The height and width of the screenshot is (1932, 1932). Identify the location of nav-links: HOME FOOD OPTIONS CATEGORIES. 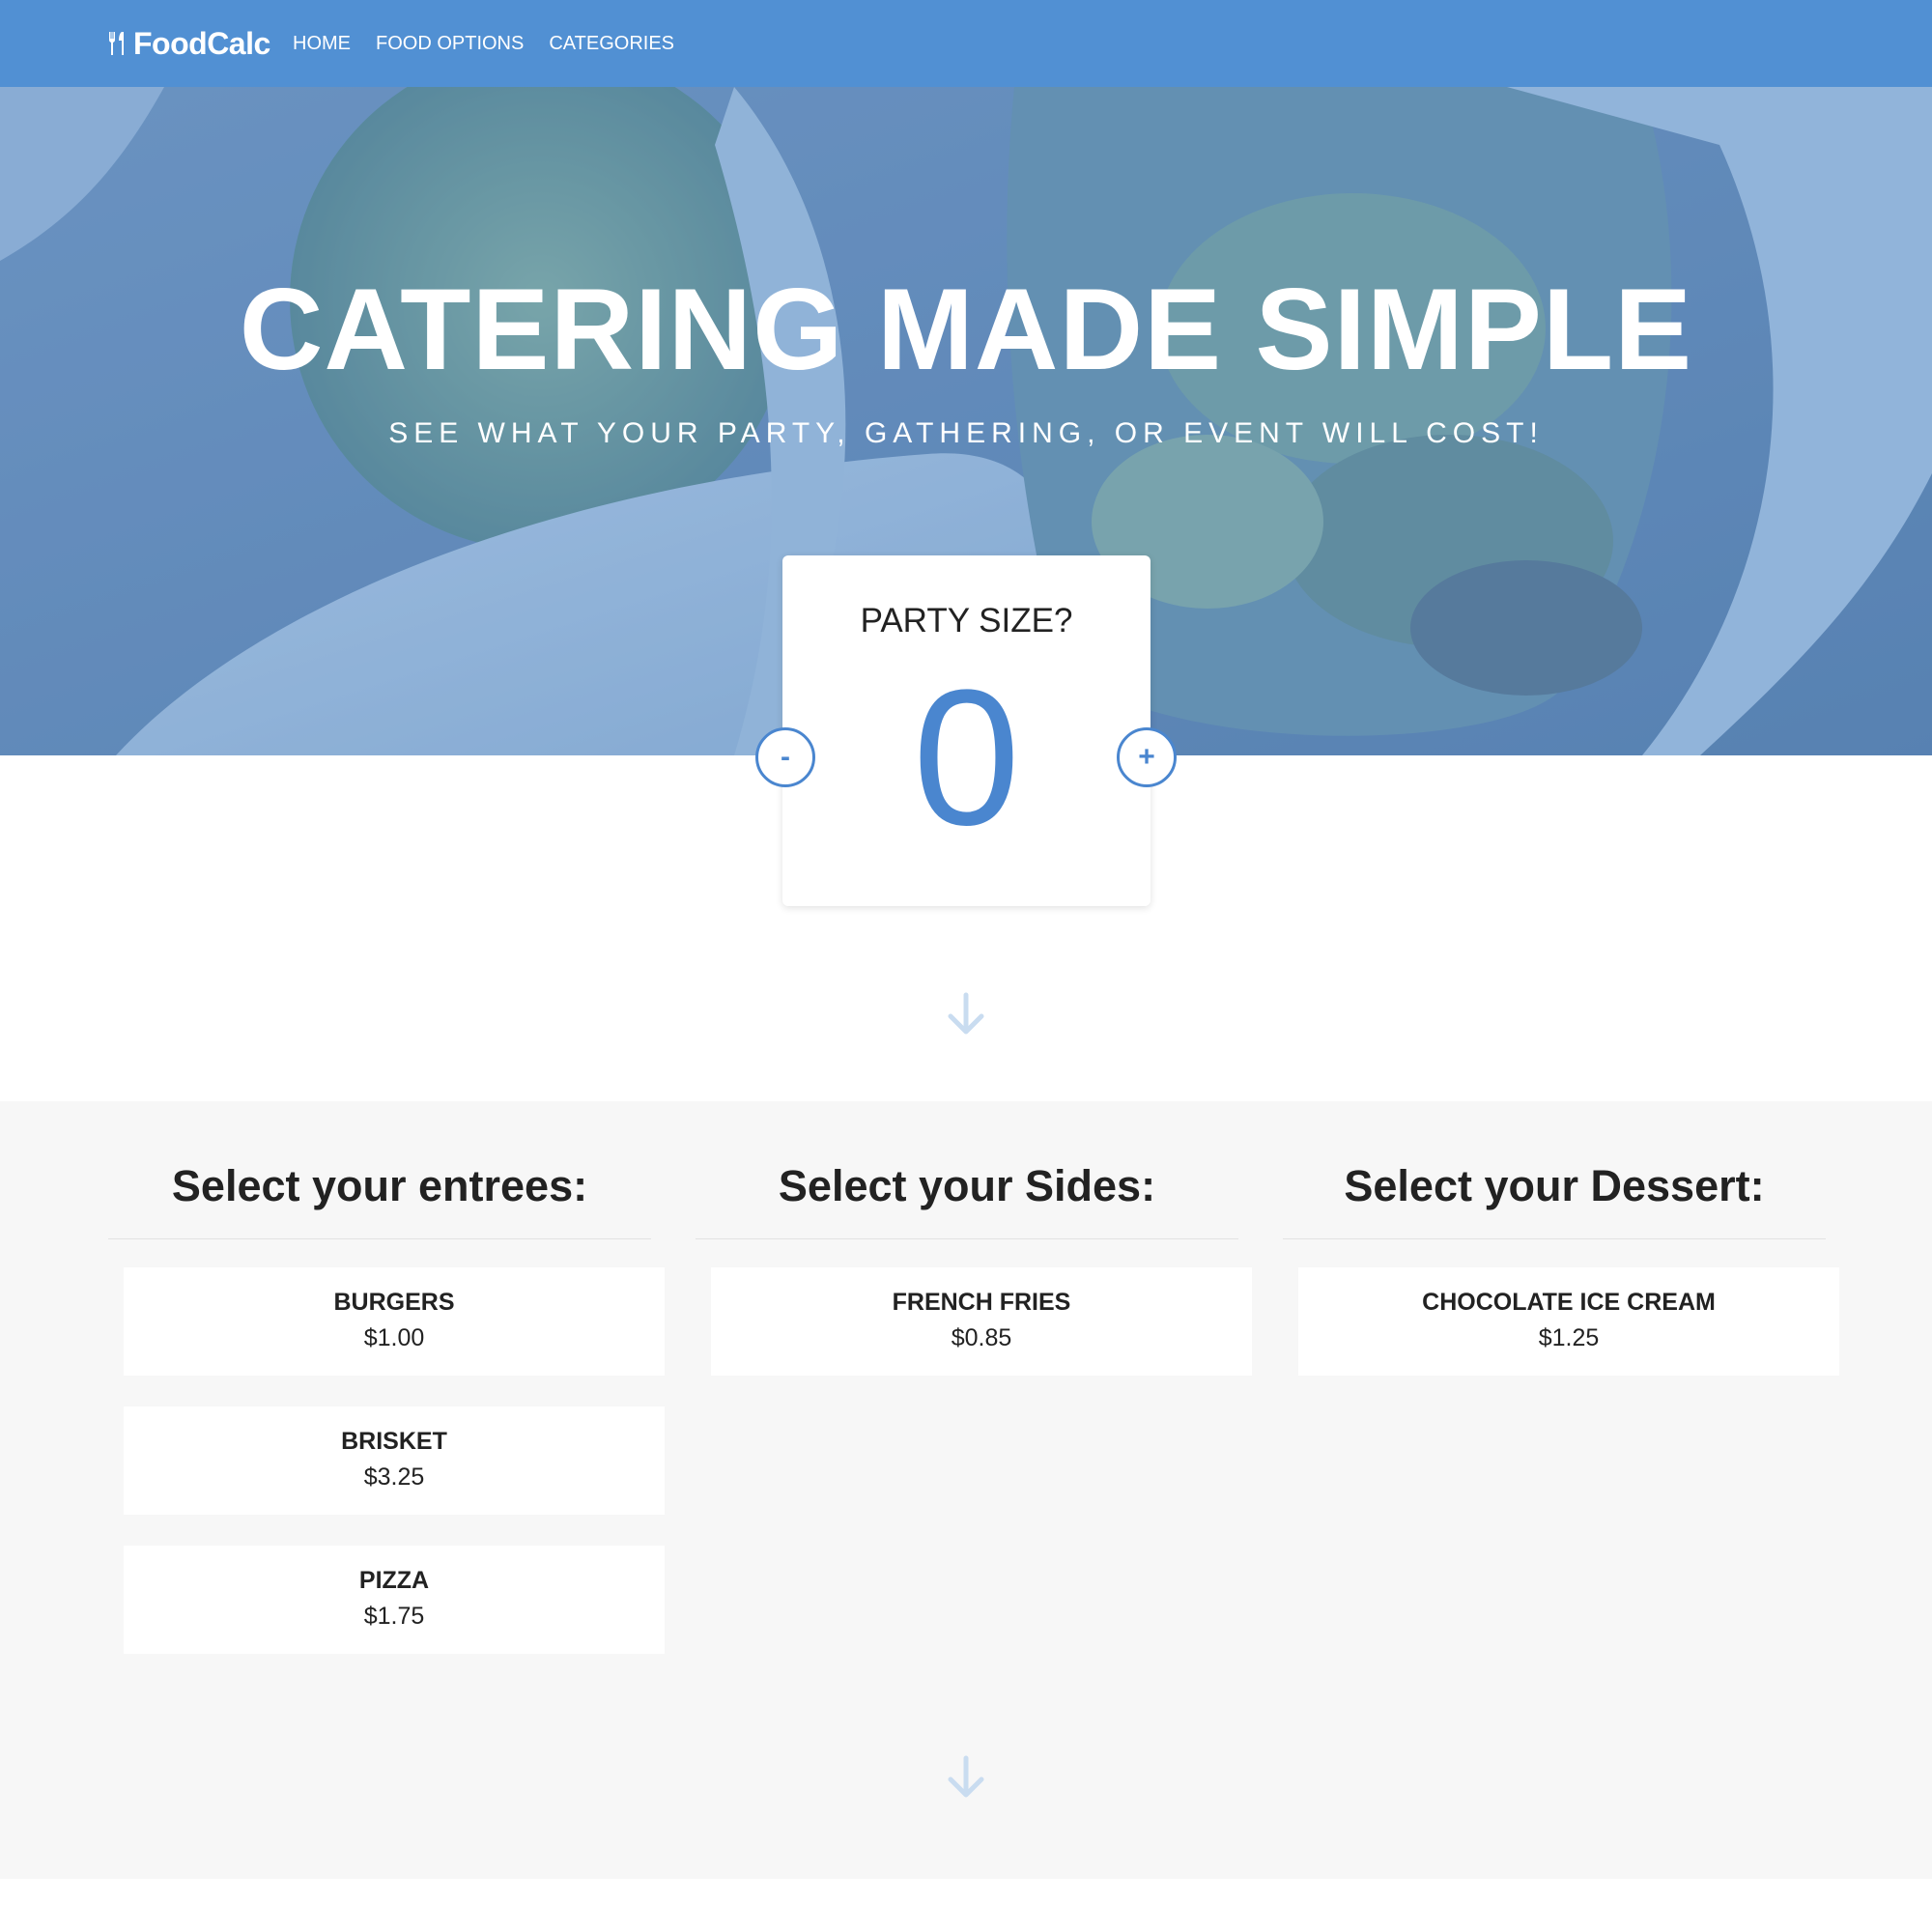
(483, 43).